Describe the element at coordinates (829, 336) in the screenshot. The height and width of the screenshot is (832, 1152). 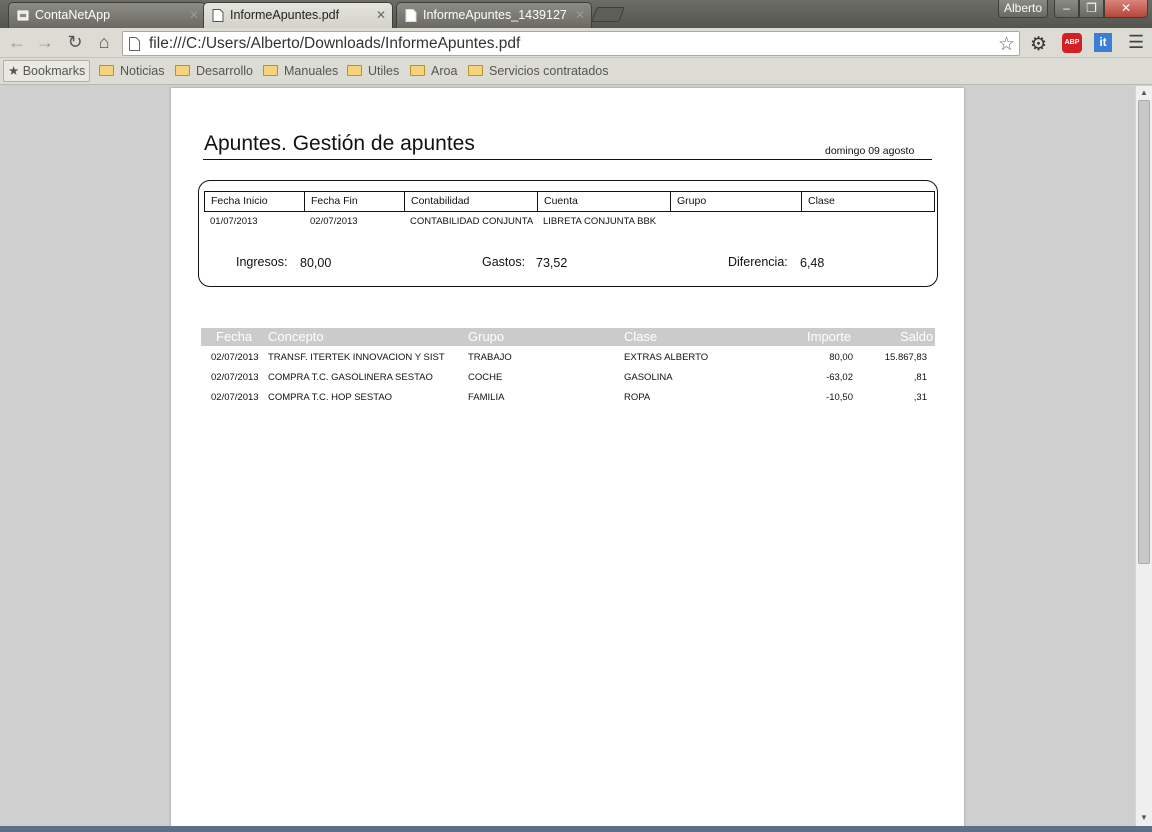
I see `column-header-importe: Importe` at that location.